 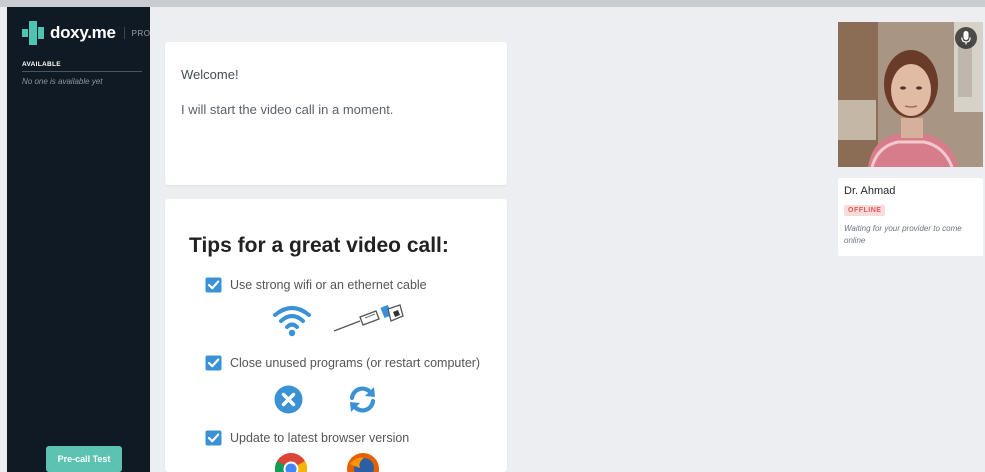 I want to click on wifi-icon, so click(x=292, y=321).